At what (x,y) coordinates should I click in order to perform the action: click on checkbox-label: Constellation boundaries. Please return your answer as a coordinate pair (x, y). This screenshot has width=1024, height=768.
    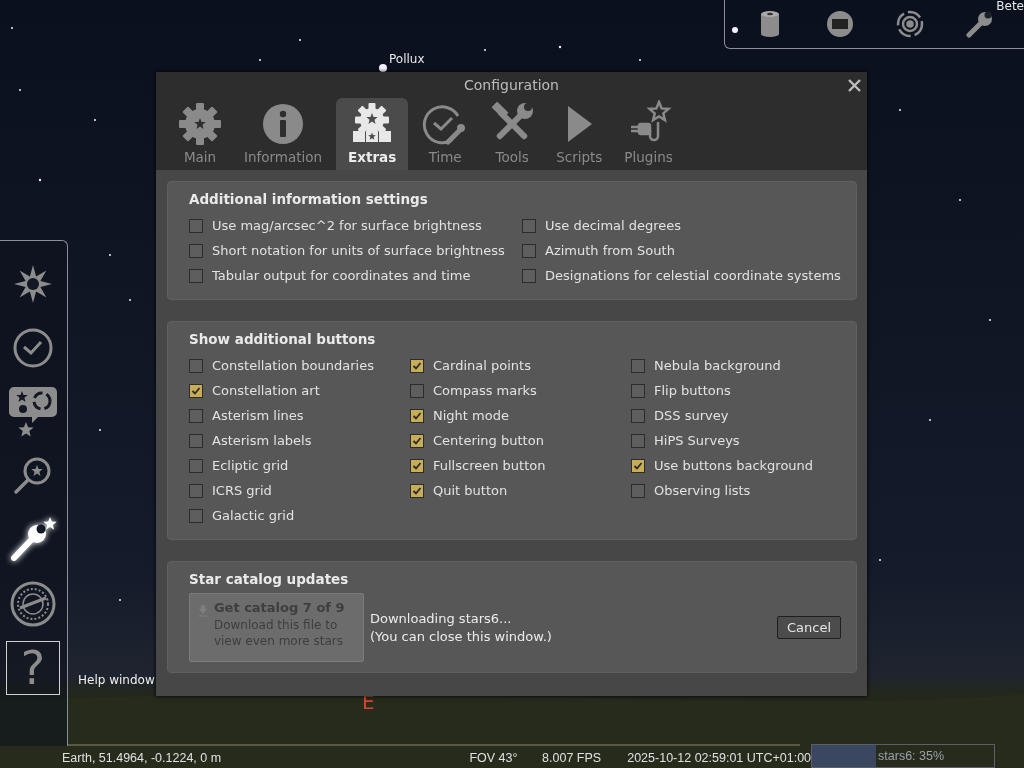
    Looking at the image, I should click on (293, 365).